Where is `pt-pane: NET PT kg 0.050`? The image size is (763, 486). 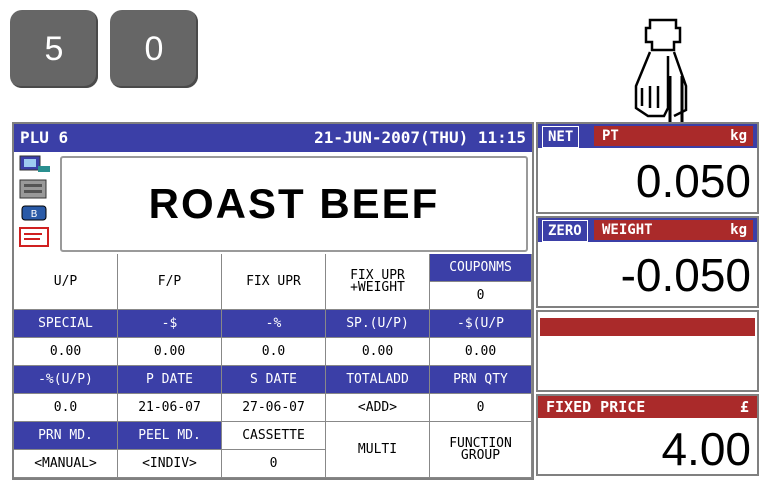
pt-pane: NET PT kg 0.050 is located at coordinates (647, 168).